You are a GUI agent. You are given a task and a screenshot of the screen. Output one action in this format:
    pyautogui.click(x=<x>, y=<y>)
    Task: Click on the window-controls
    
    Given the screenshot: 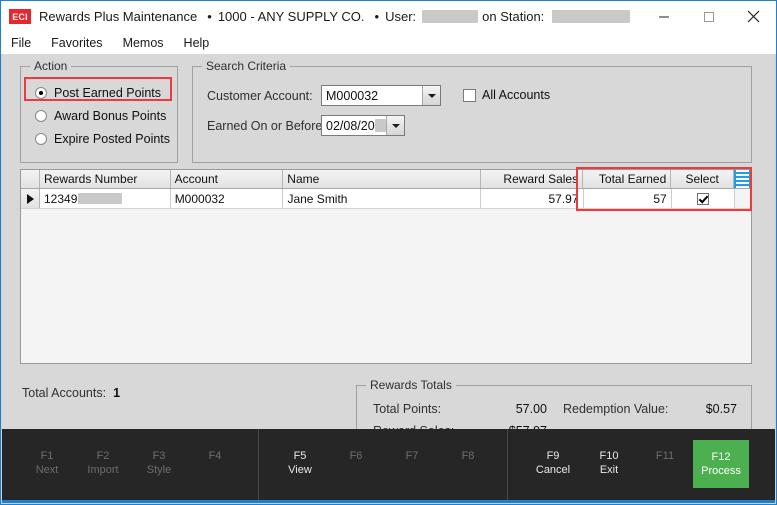 What is the action you would take?
    pyautogui.click(x=708, y=16)
    